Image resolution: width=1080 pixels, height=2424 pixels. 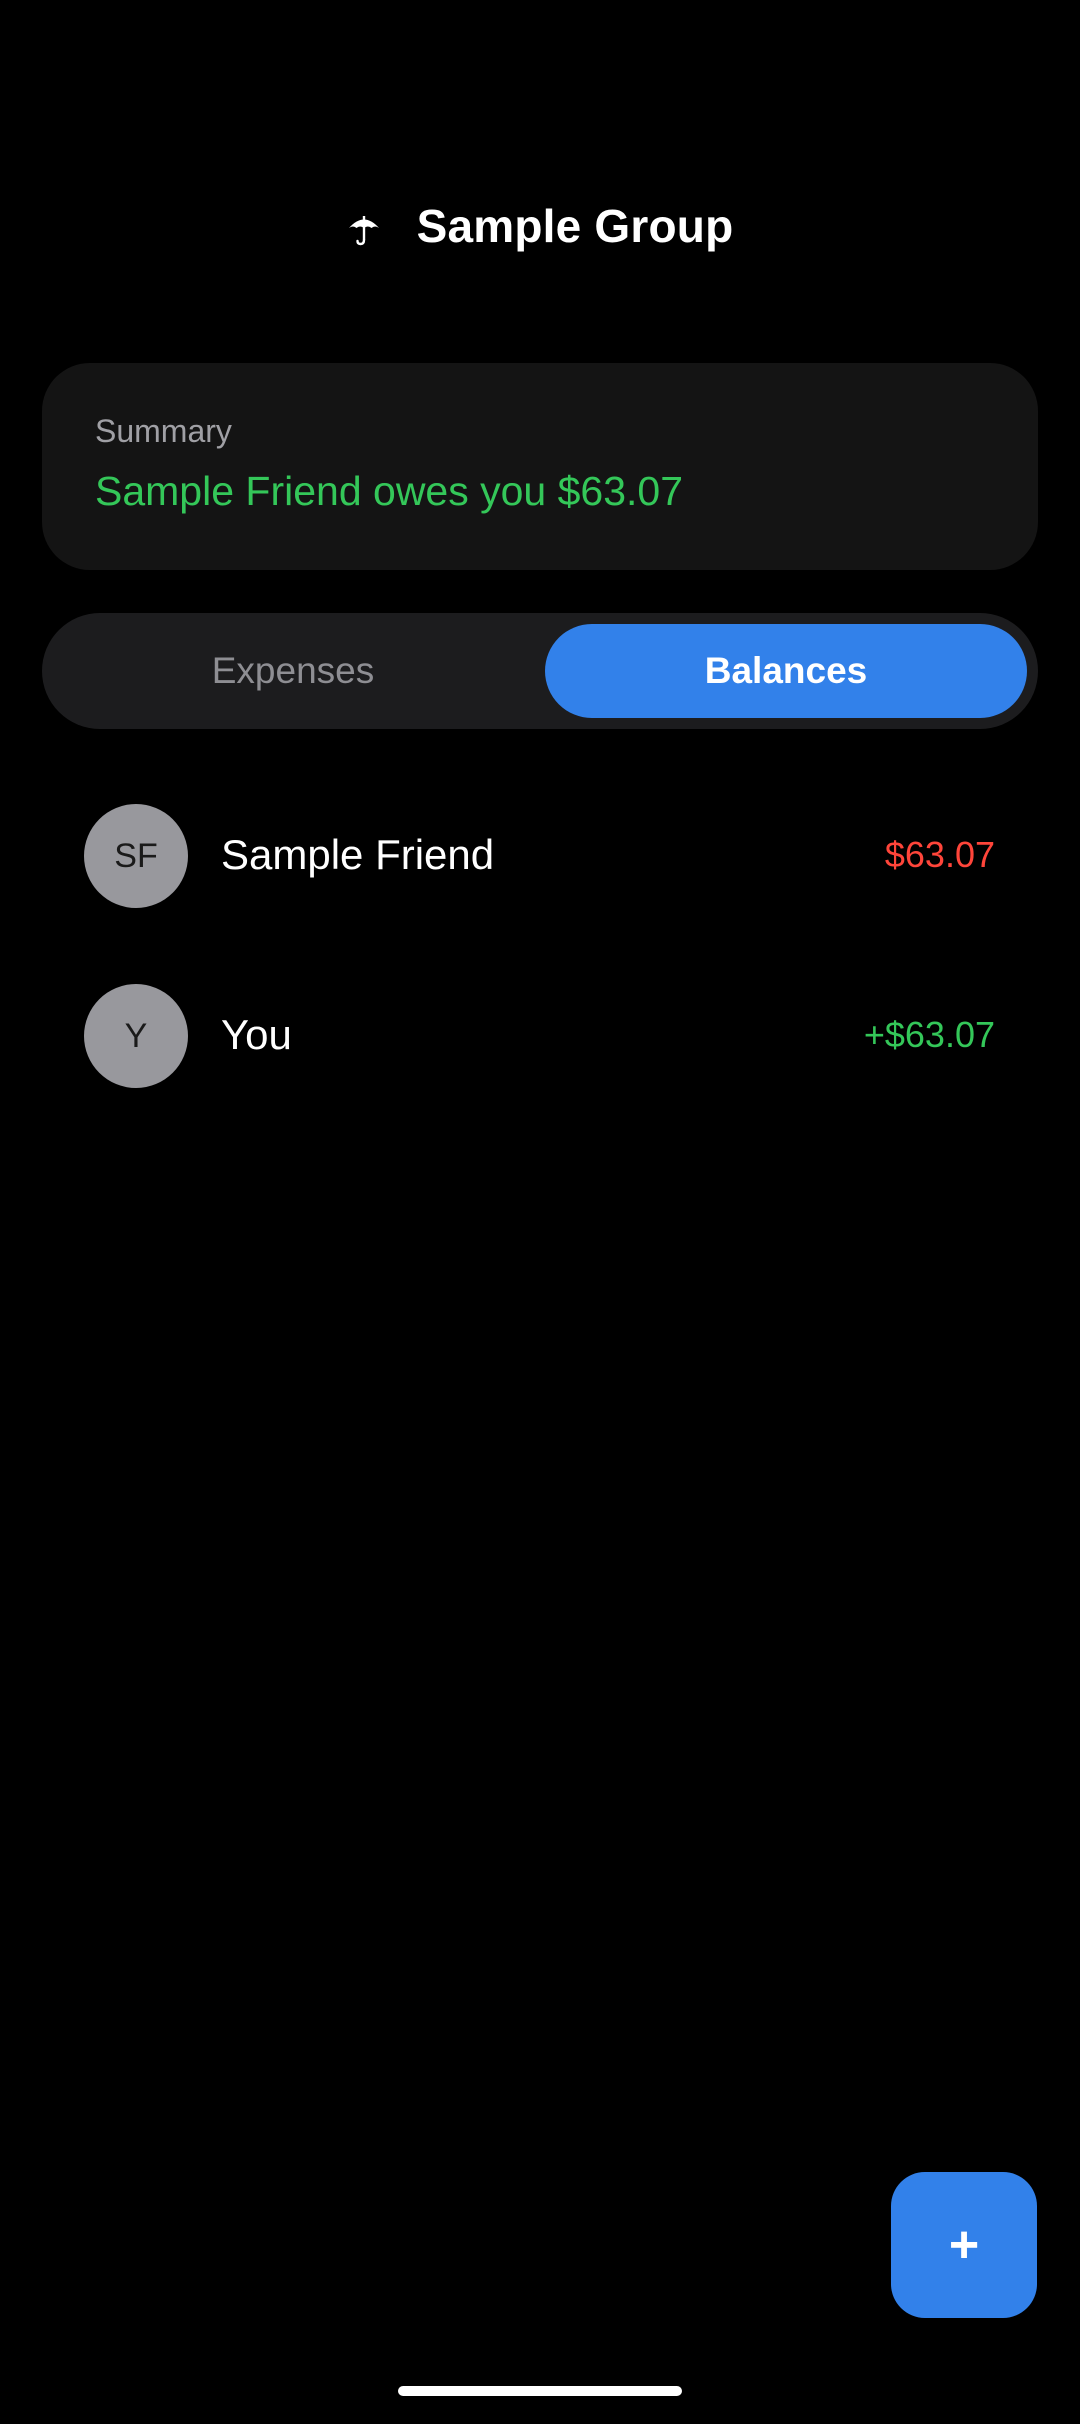 I want to click on umbrella-icon, so click(x=364, y=230).